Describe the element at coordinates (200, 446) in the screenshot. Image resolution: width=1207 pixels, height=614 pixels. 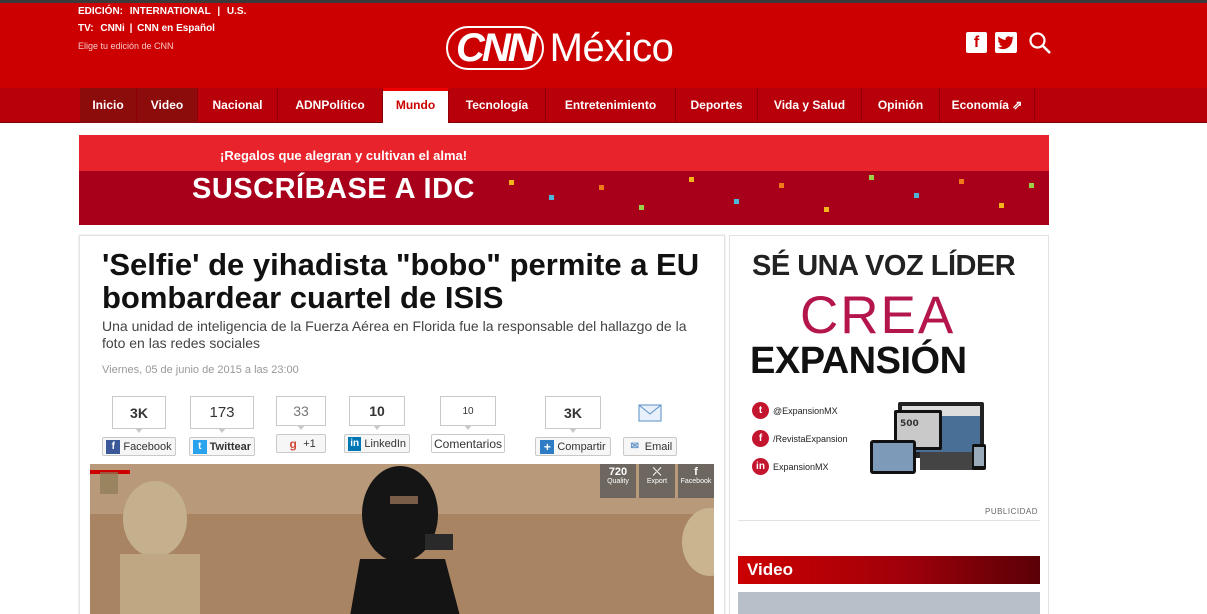
I see `twitter-icon: t` at that location.